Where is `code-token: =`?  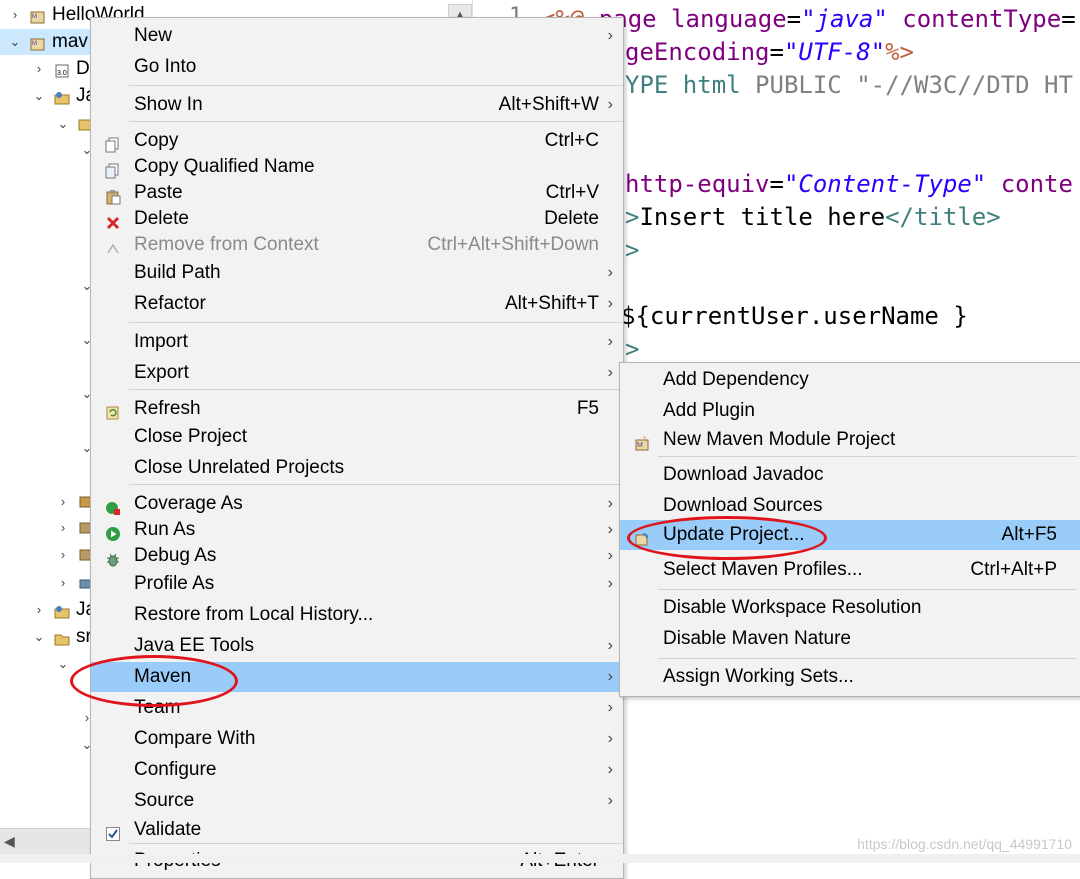 code-token: = is located at coordinates (776, 52).